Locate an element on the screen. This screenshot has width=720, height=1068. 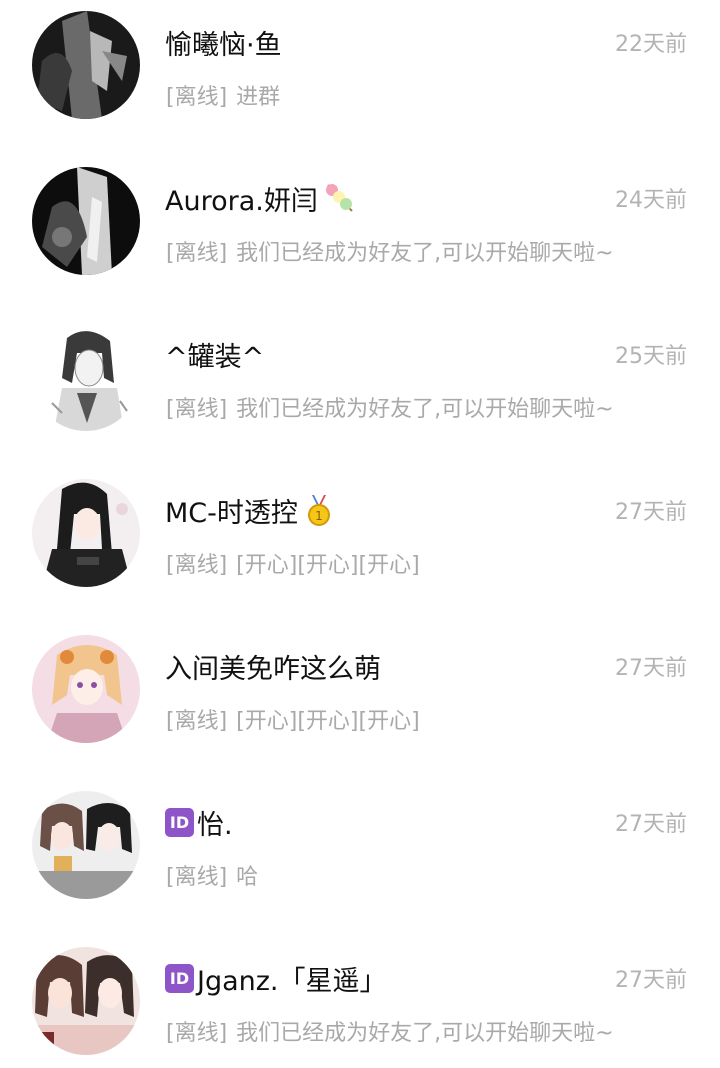
contact-name-text: Jganz.「星遥」 is located at coordinates (292, 981).